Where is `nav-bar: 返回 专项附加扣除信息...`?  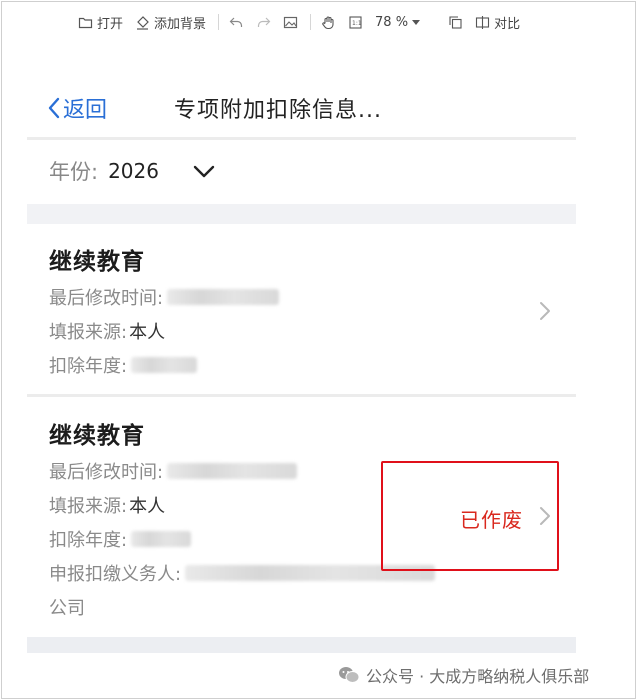
nav-bar: 返回 专项附加扣除信息... is located at coordinates (301, 107).